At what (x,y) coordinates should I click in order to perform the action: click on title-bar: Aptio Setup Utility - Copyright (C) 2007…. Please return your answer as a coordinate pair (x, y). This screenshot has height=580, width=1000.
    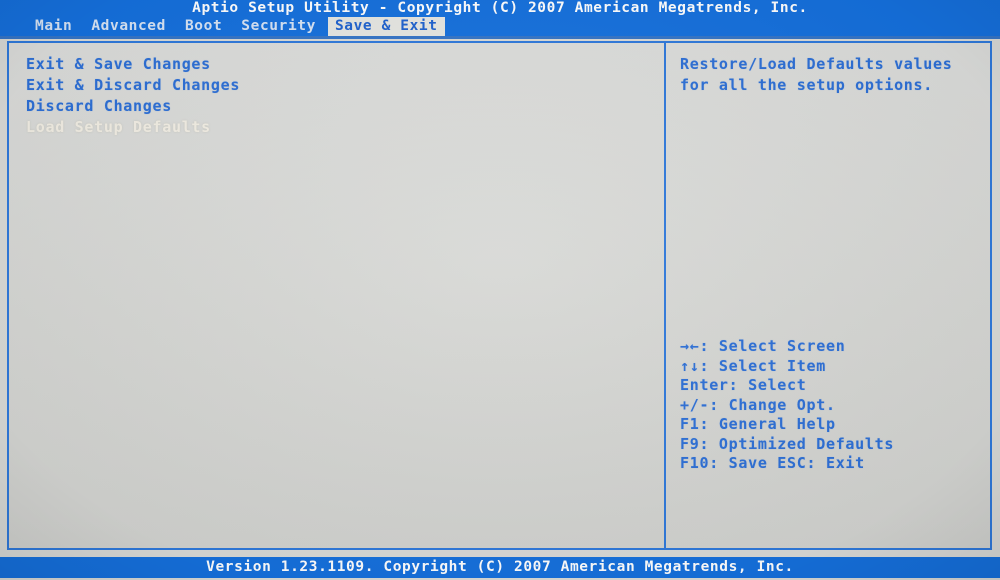
    Looking at the image, I should click on (500, 8).